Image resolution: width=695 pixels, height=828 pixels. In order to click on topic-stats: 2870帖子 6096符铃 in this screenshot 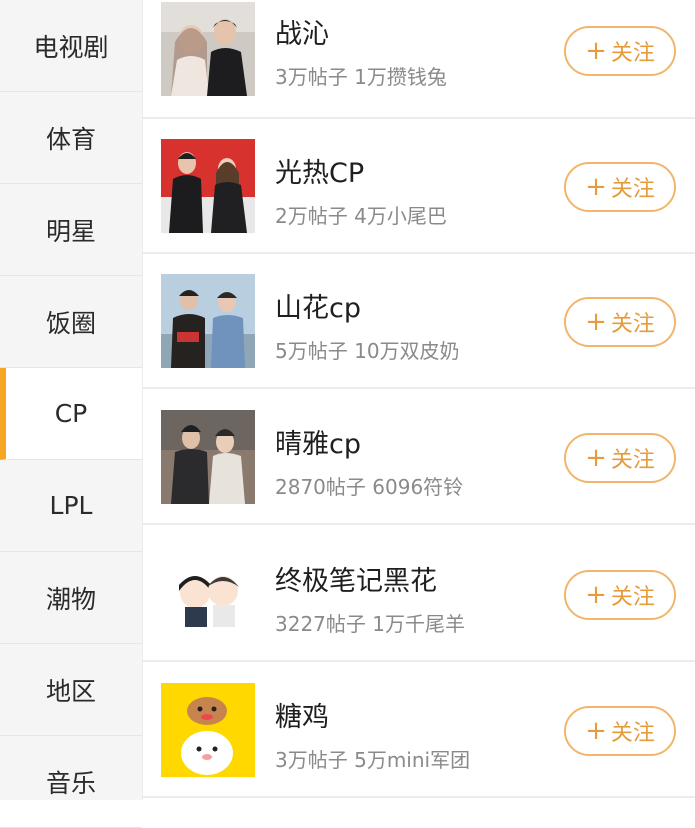, I will do `click(369, 485)`.